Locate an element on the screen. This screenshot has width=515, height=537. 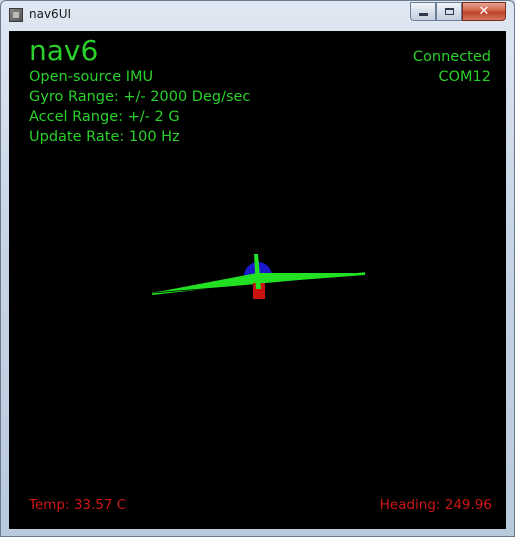
caption-buttons: ✕ is located at coordinates (458, 11).